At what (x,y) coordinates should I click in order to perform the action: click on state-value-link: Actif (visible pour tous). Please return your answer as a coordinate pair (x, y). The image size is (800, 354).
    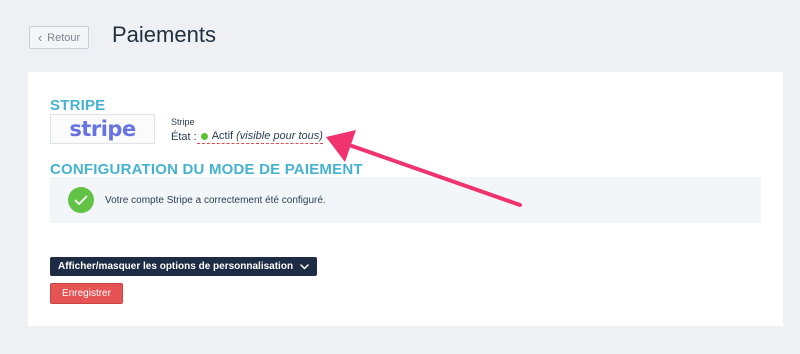
    Looking at the image, I should click on (259, 137).